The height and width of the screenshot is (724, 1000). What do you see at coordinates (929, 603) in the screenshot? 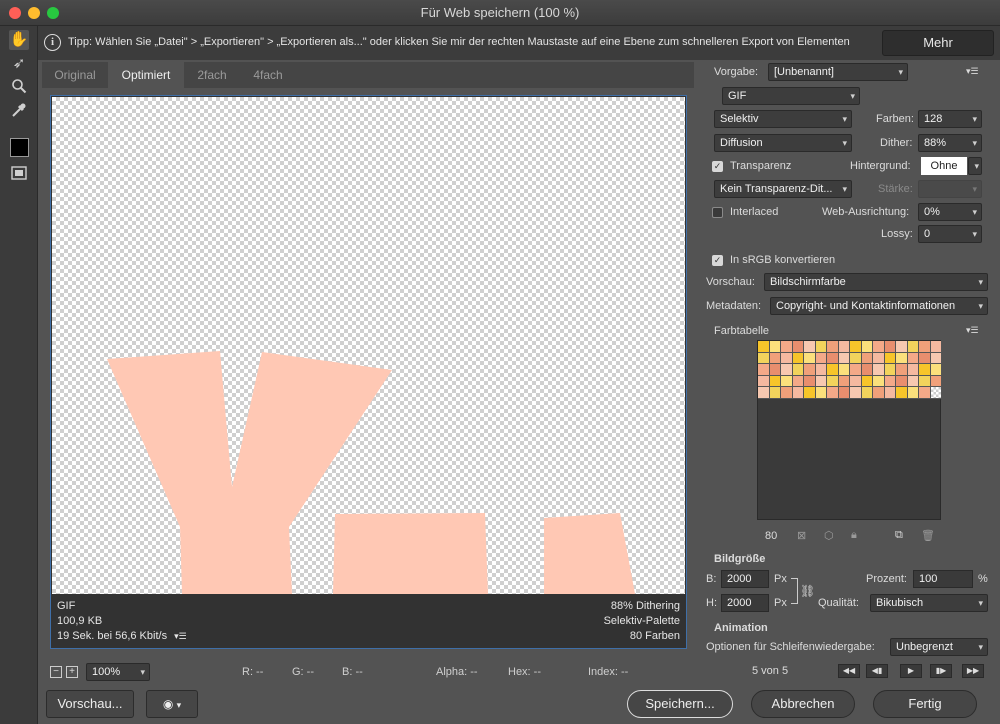
I see `quality-select: Bikubisch ▾` at bounding box center [929, 603].